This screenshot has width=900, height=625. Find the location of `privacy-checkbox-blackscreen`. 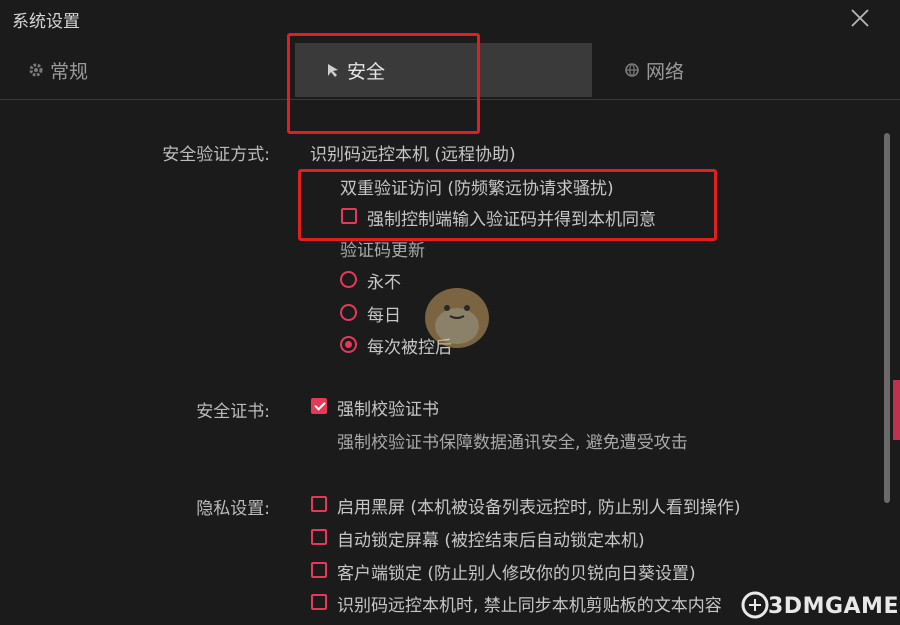

privacy-checkbox-blackscreen is located at coordinates (319, 504).